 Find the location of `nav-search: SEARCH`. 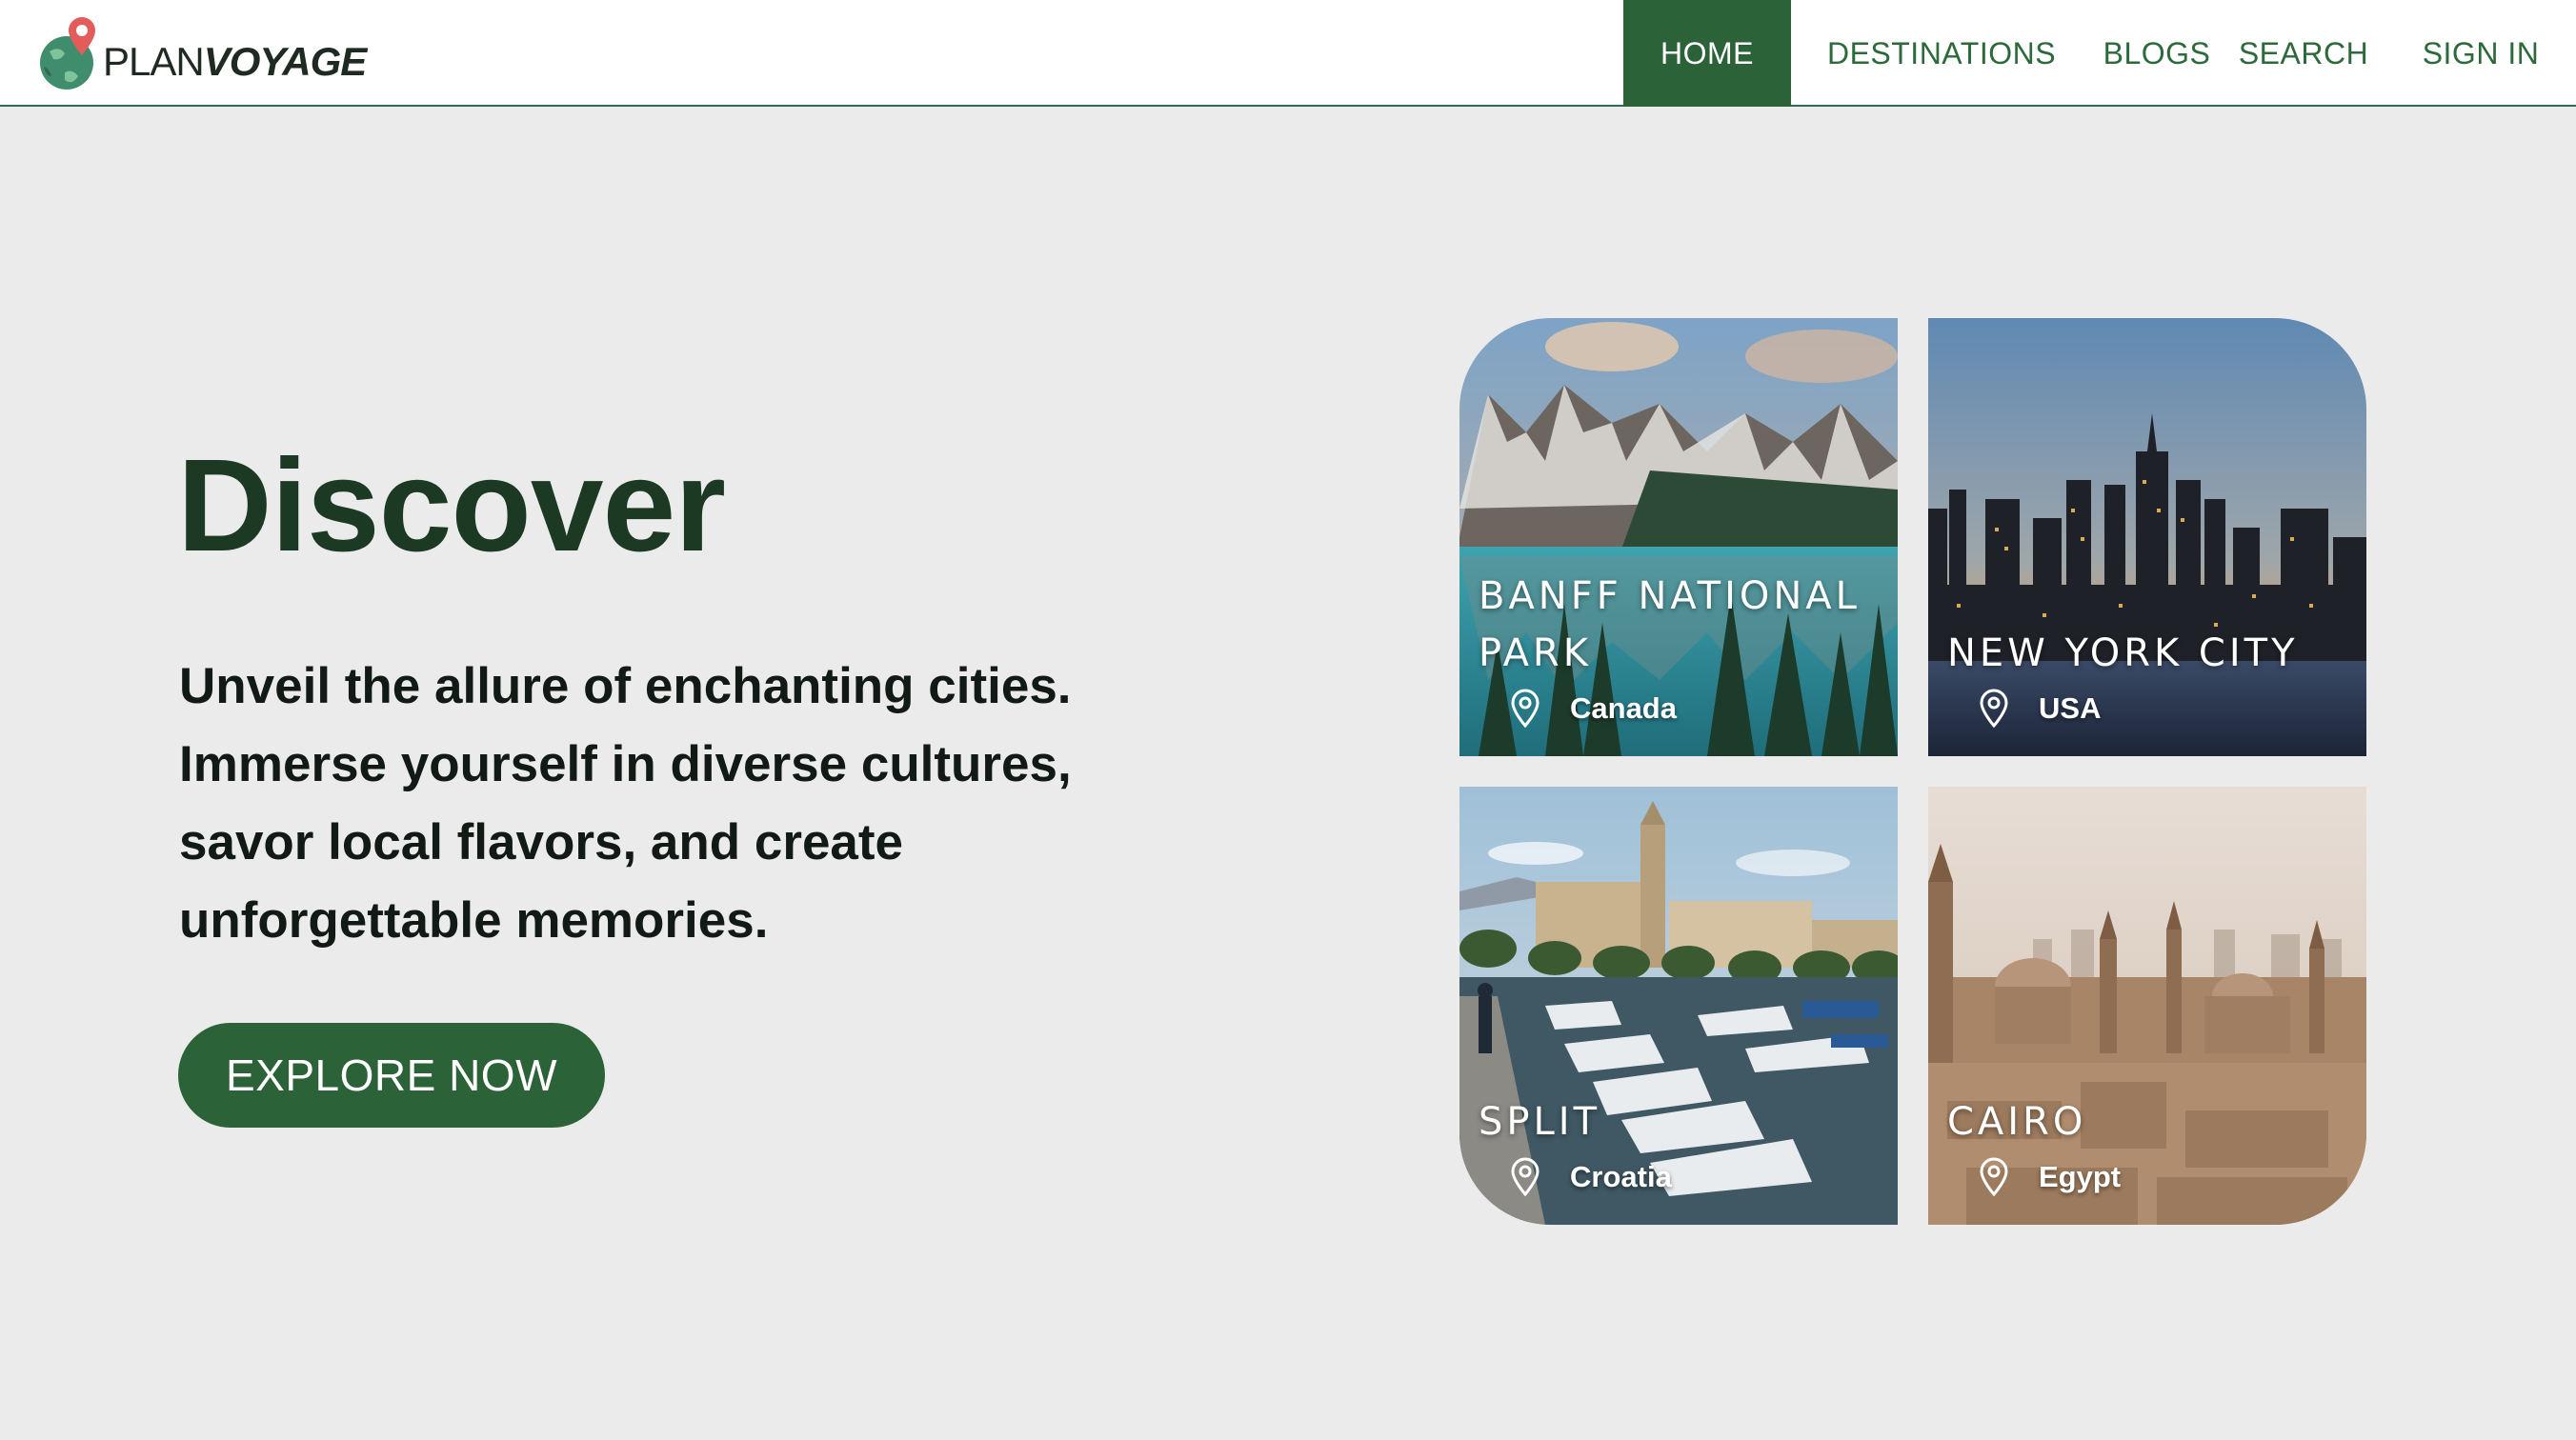

nav-search: SEARCH is located at coordinates (2303, 53).